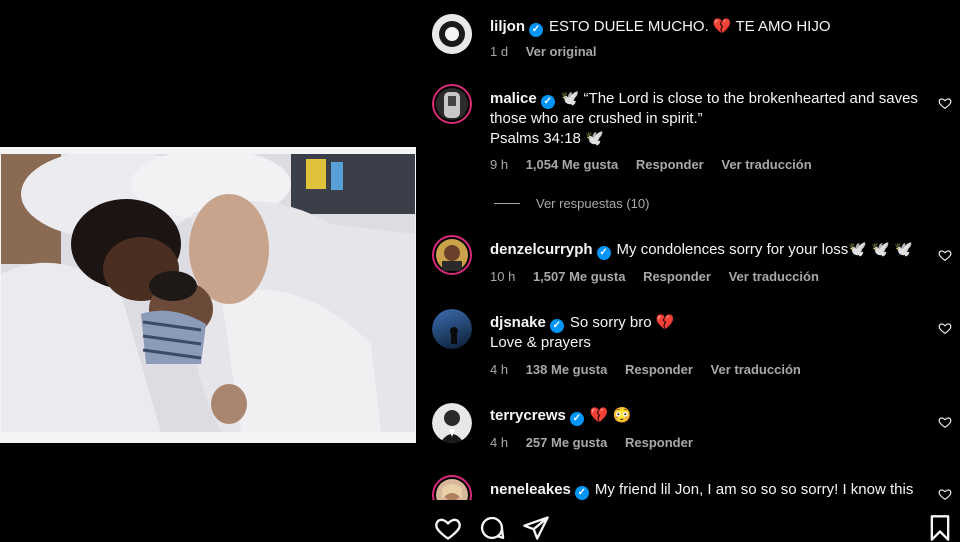 The image size is (960, 542). What do you see at coordinates (567, 442) in the screenshot?
I see `like-count: 257 Me gusta` at bounding box center [567, 442].